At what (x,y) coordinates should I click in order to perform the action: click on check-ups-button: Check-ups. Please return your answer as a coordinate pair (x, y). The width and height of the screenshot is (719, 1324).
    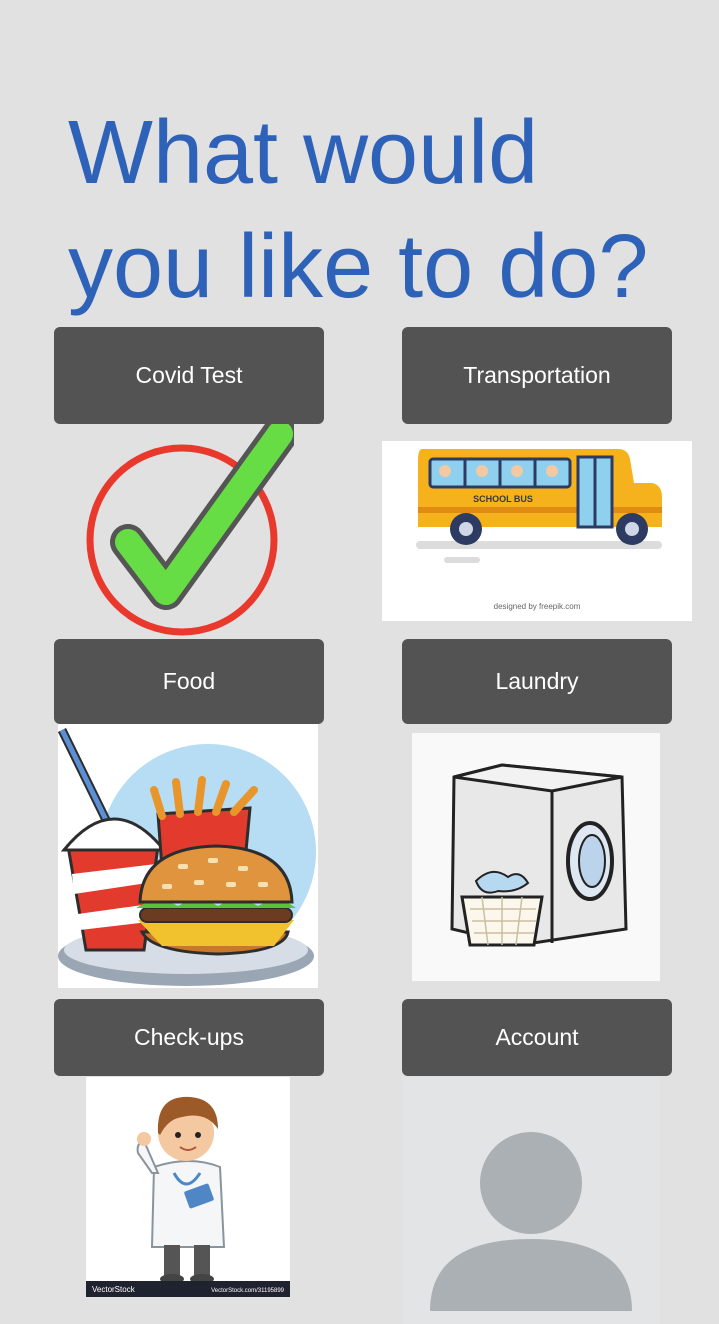
    Looking at the image, I should click on (189, 1037).